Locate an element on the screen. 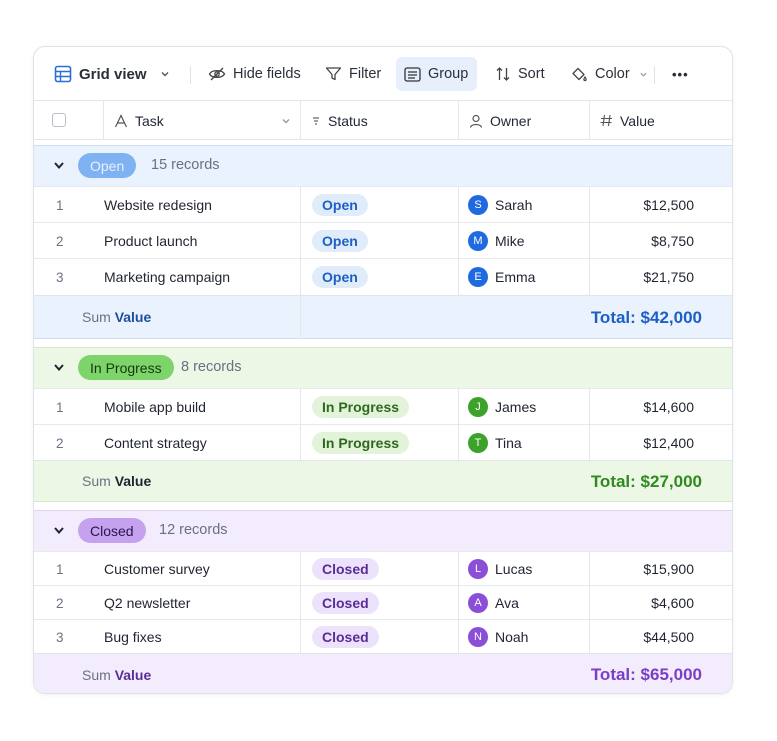  filter-icon is located at coordinates (333, 74).